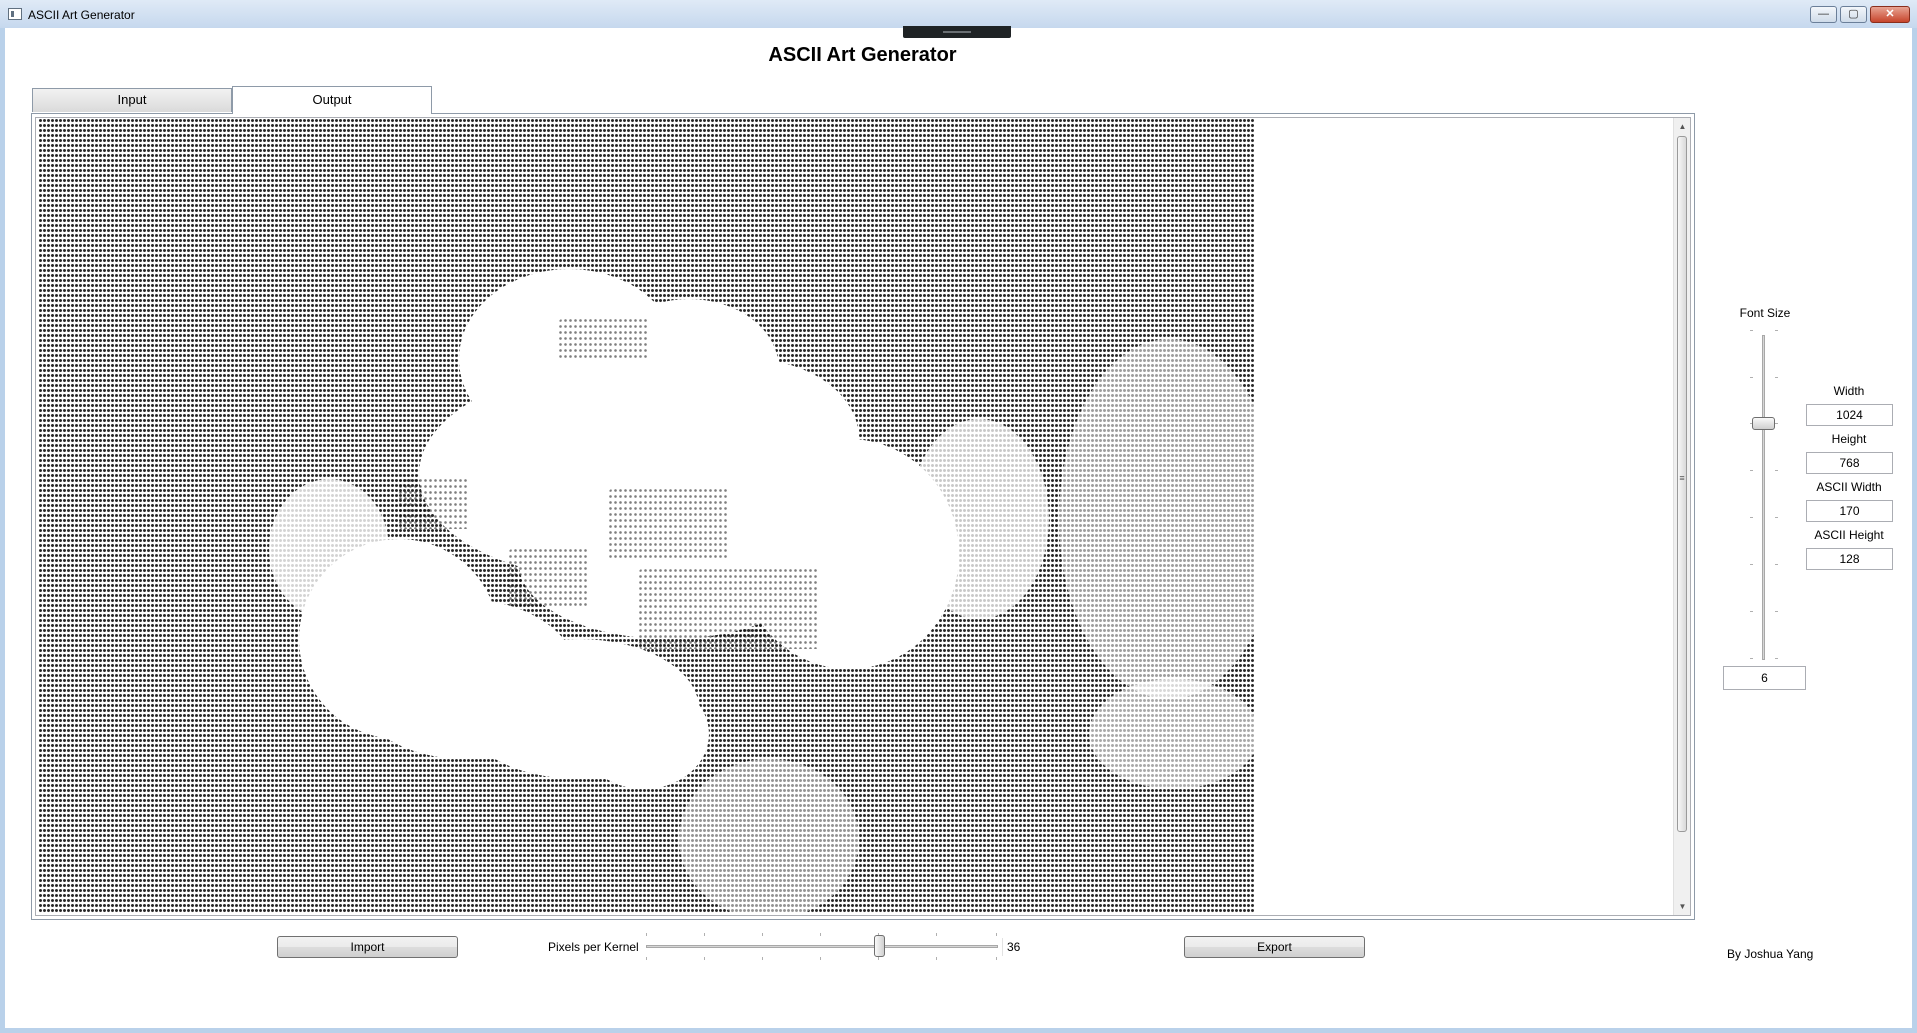 This screenshot has height=1033, width=1917. What do you see at coordinates (1763, 423) in the screenshot?
I see `font-size-slider-thumb` at bounding box center [1763, 423].